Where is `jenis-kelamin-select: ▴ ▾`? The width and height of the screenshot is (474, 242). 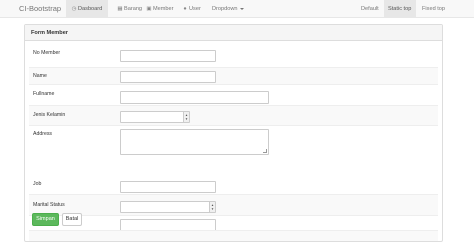 jenis-kelamin-select: ▴ ▾ is located at coordinates (155, 117).